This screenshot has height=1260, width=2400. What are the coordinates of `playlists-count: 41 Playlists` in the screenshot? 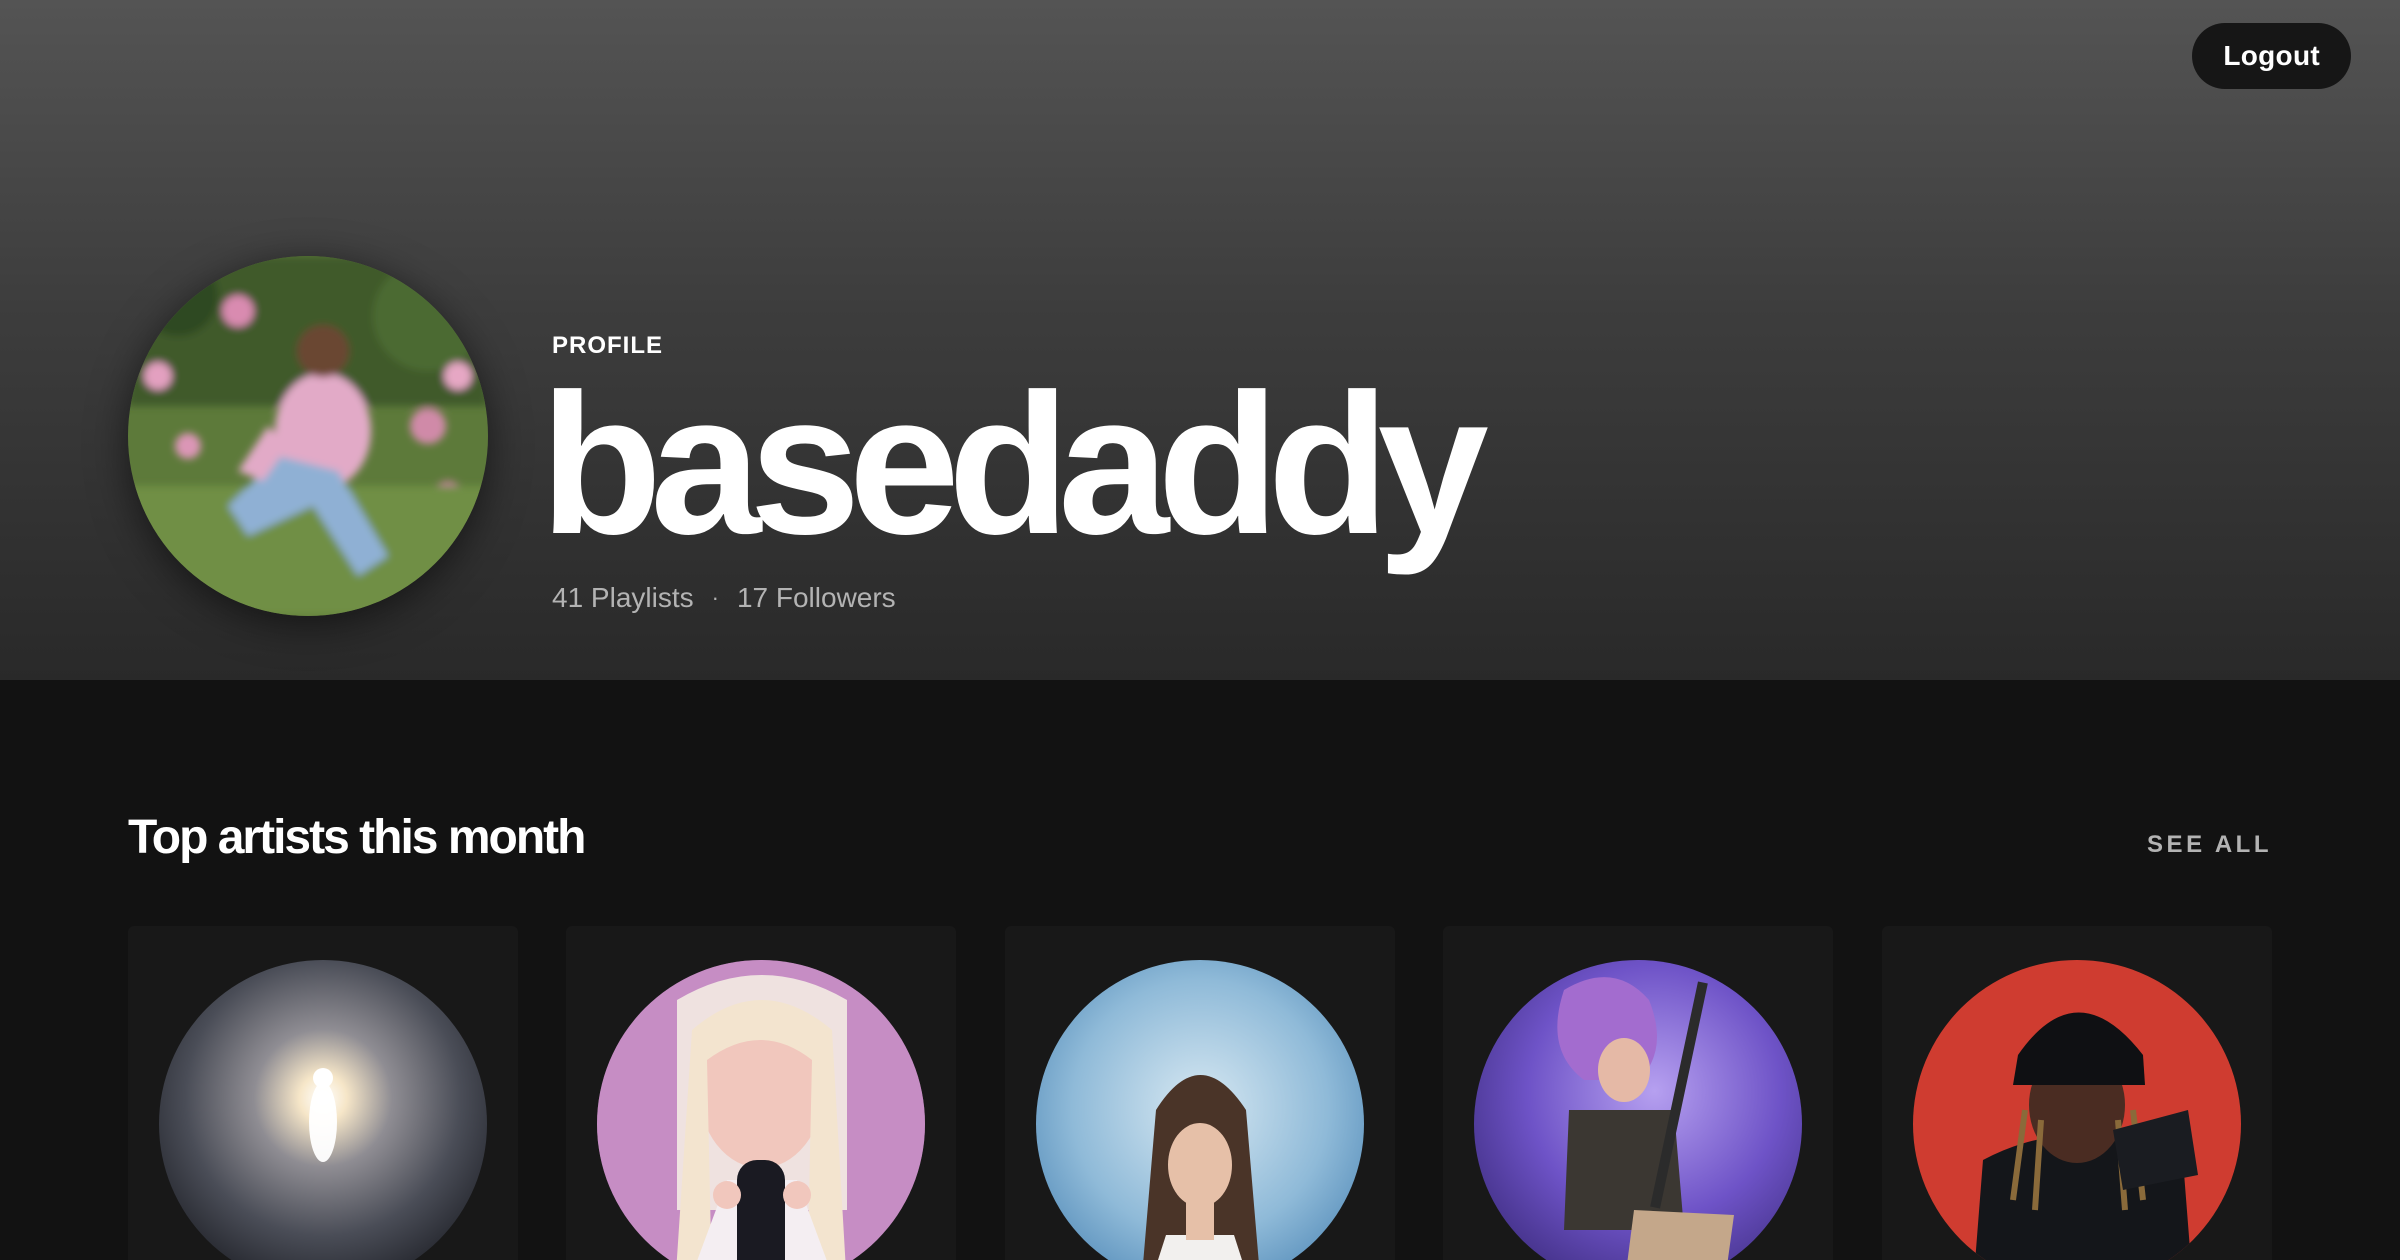 It's located at (623, 598).